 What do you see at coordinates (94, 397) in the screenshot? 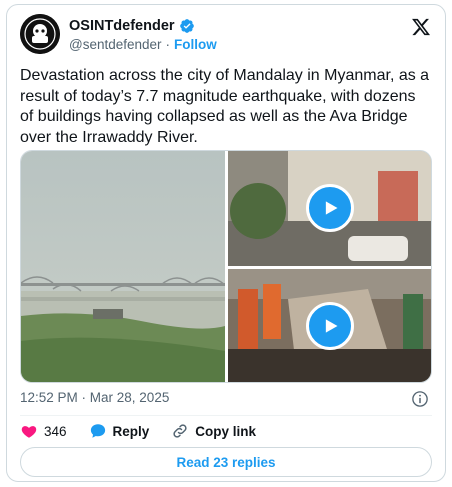
I see `timestamp: 12:52 PM · Mar 28, 2025` at bounding box center [94, 397].